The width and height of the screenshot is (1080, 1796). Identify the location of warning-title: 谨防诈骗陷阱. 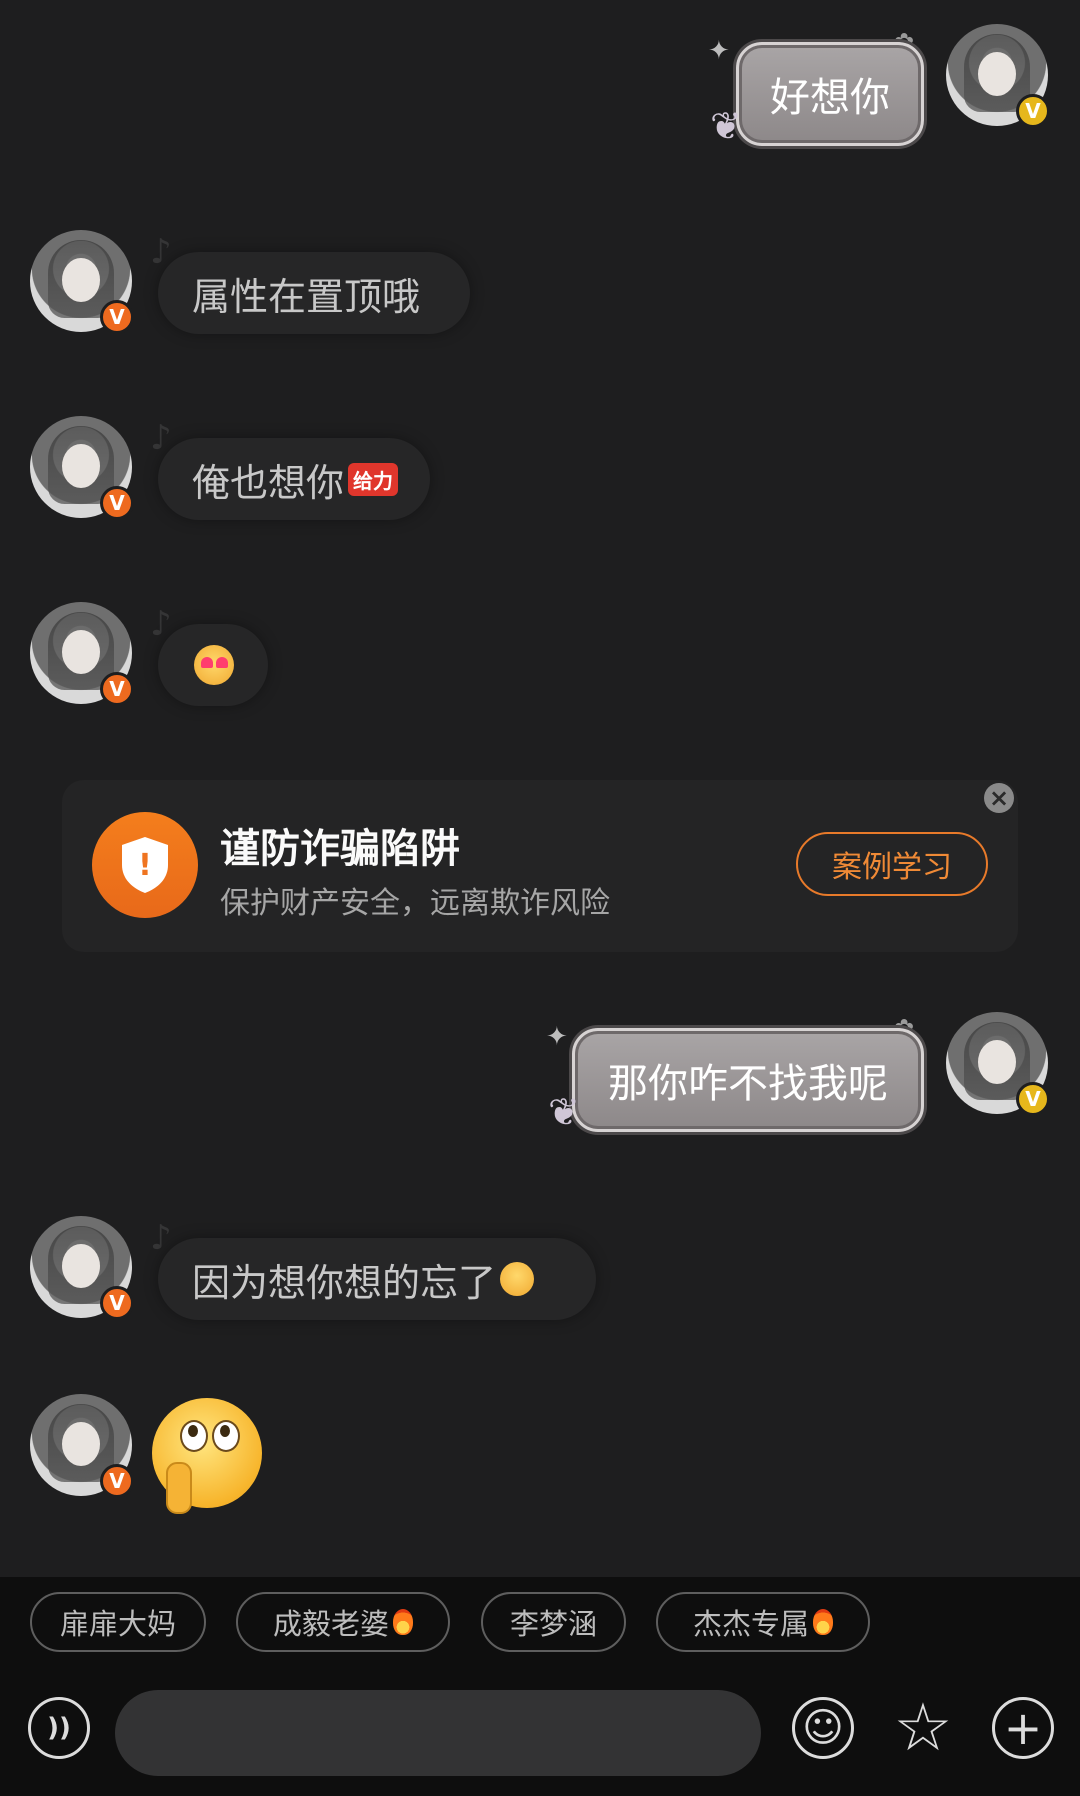
(340, 849).